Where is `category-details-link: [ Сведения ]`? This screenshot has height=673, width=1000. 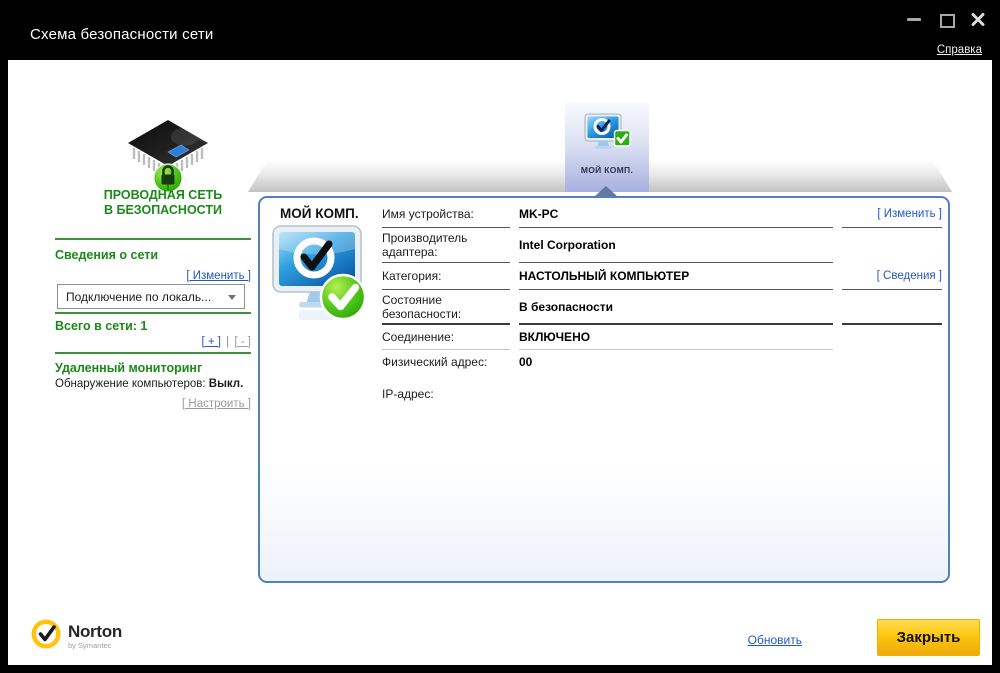 category-details-link: [ Сведения ] is located at coordinates (892, 276).